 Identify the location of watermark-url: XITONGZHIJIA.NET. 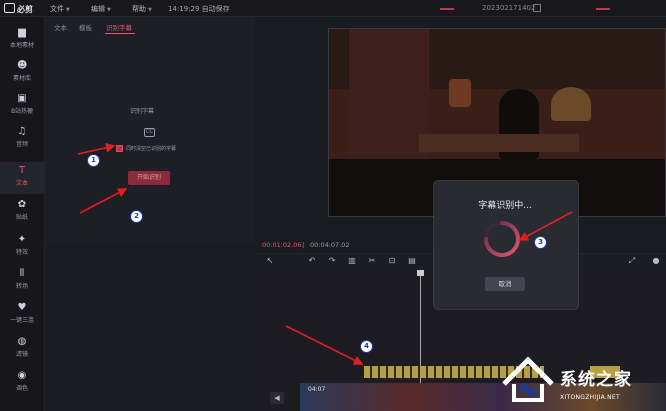
(590, 397).